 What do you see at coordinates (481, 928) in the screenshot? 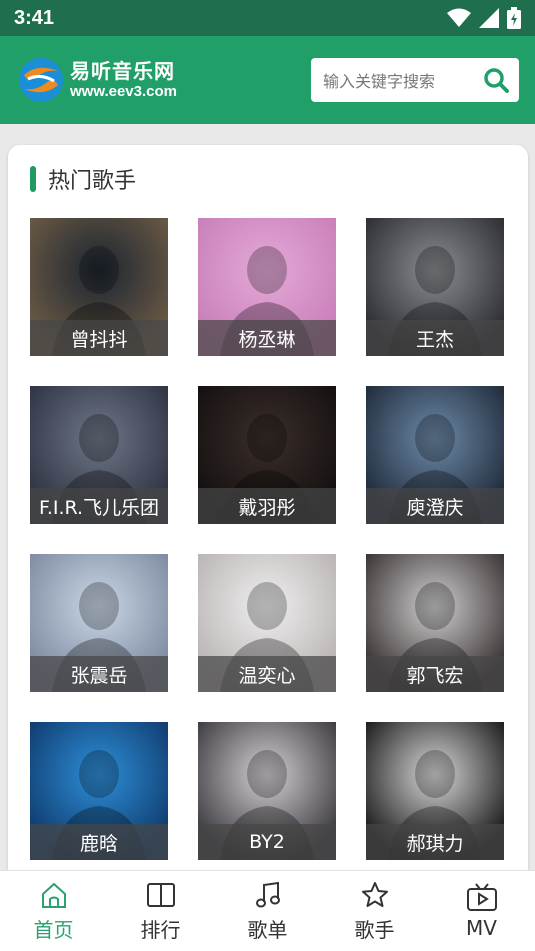
I see `nav-label: MV` at bounding box center [481, 928].